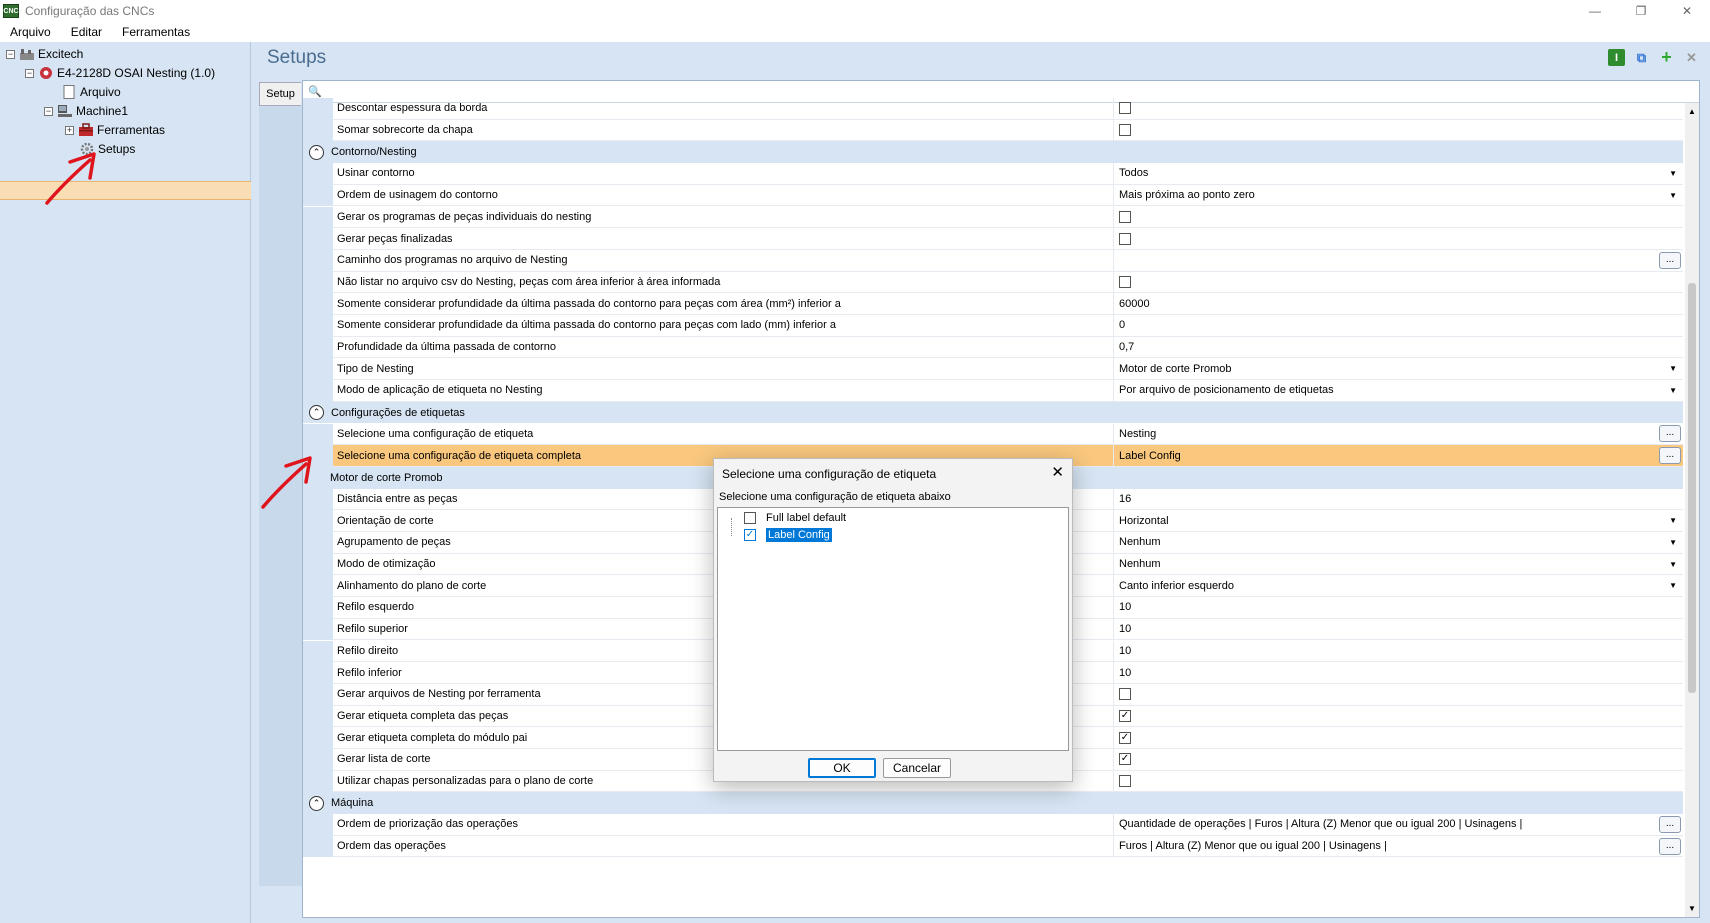 This screenshot has height=923, width=1710. Describe the element at coordinates (115, 130) in the screenshot. I see `tree-node-ferramentas: + Ferramentas` at that location.